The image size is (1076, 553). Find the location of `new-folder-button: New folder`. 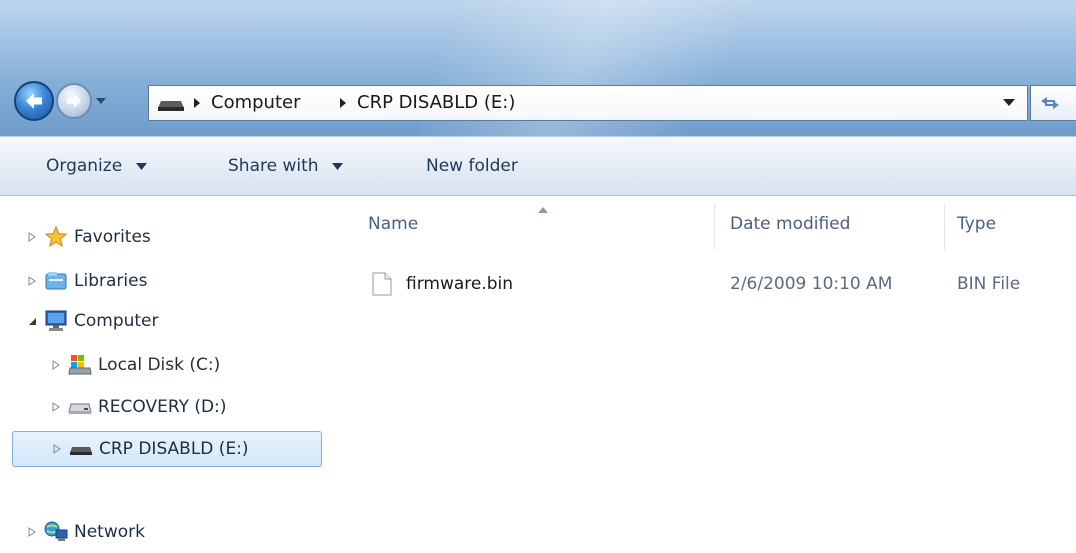

new-folder-button: New folder is located at coordinates (472, 166).